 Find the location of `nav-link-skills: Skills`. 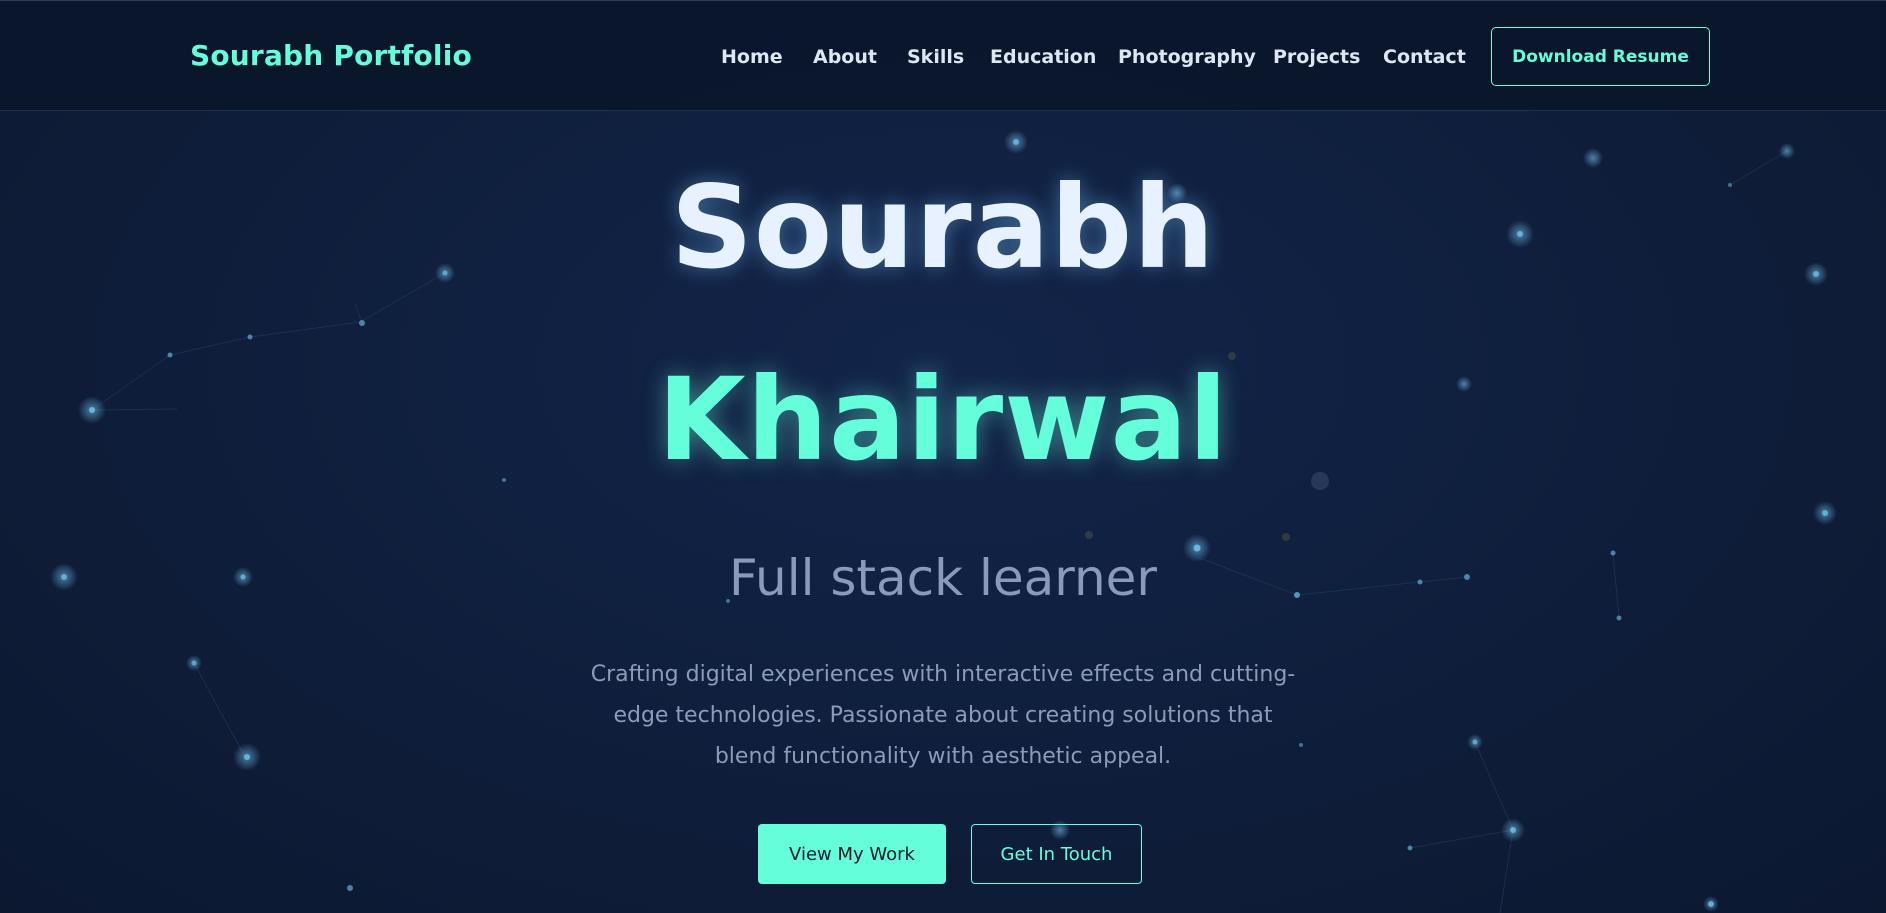

nav-link-skills: Skills is located at coordinates (935, 57).